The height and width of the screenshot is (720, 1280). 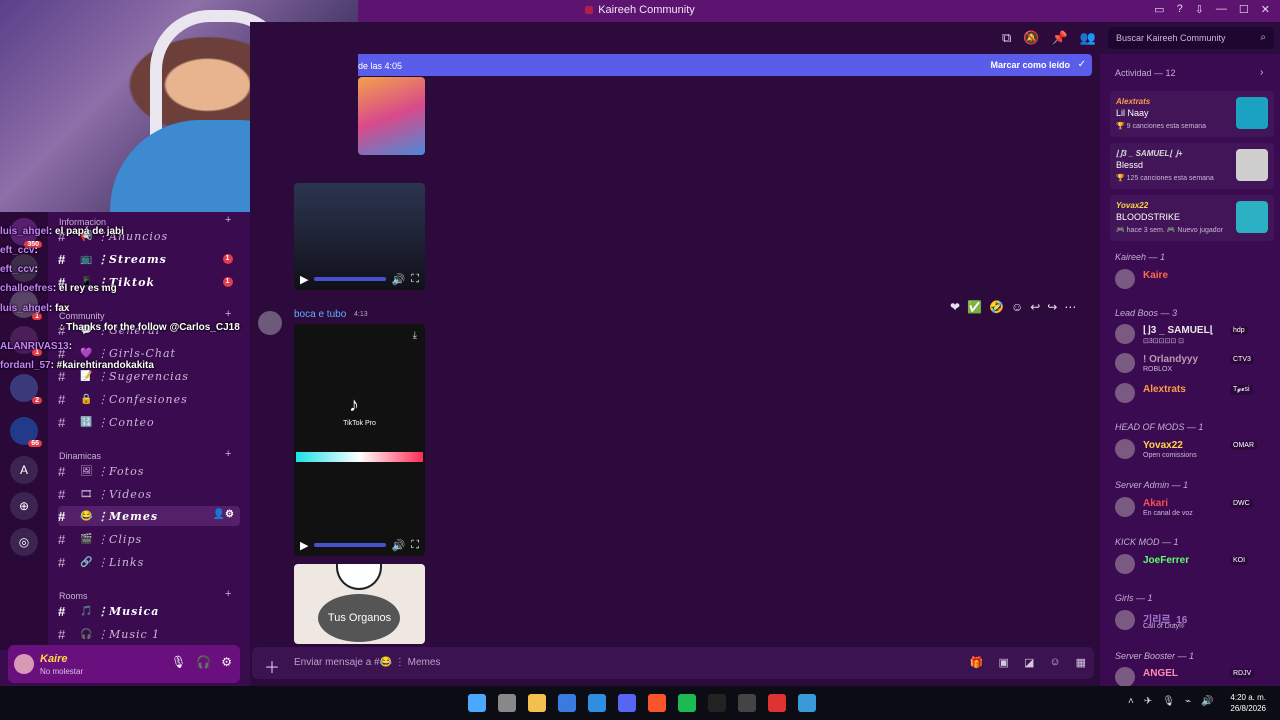 I want to click on member-item: Kaire, so click(x=1193, y=280).